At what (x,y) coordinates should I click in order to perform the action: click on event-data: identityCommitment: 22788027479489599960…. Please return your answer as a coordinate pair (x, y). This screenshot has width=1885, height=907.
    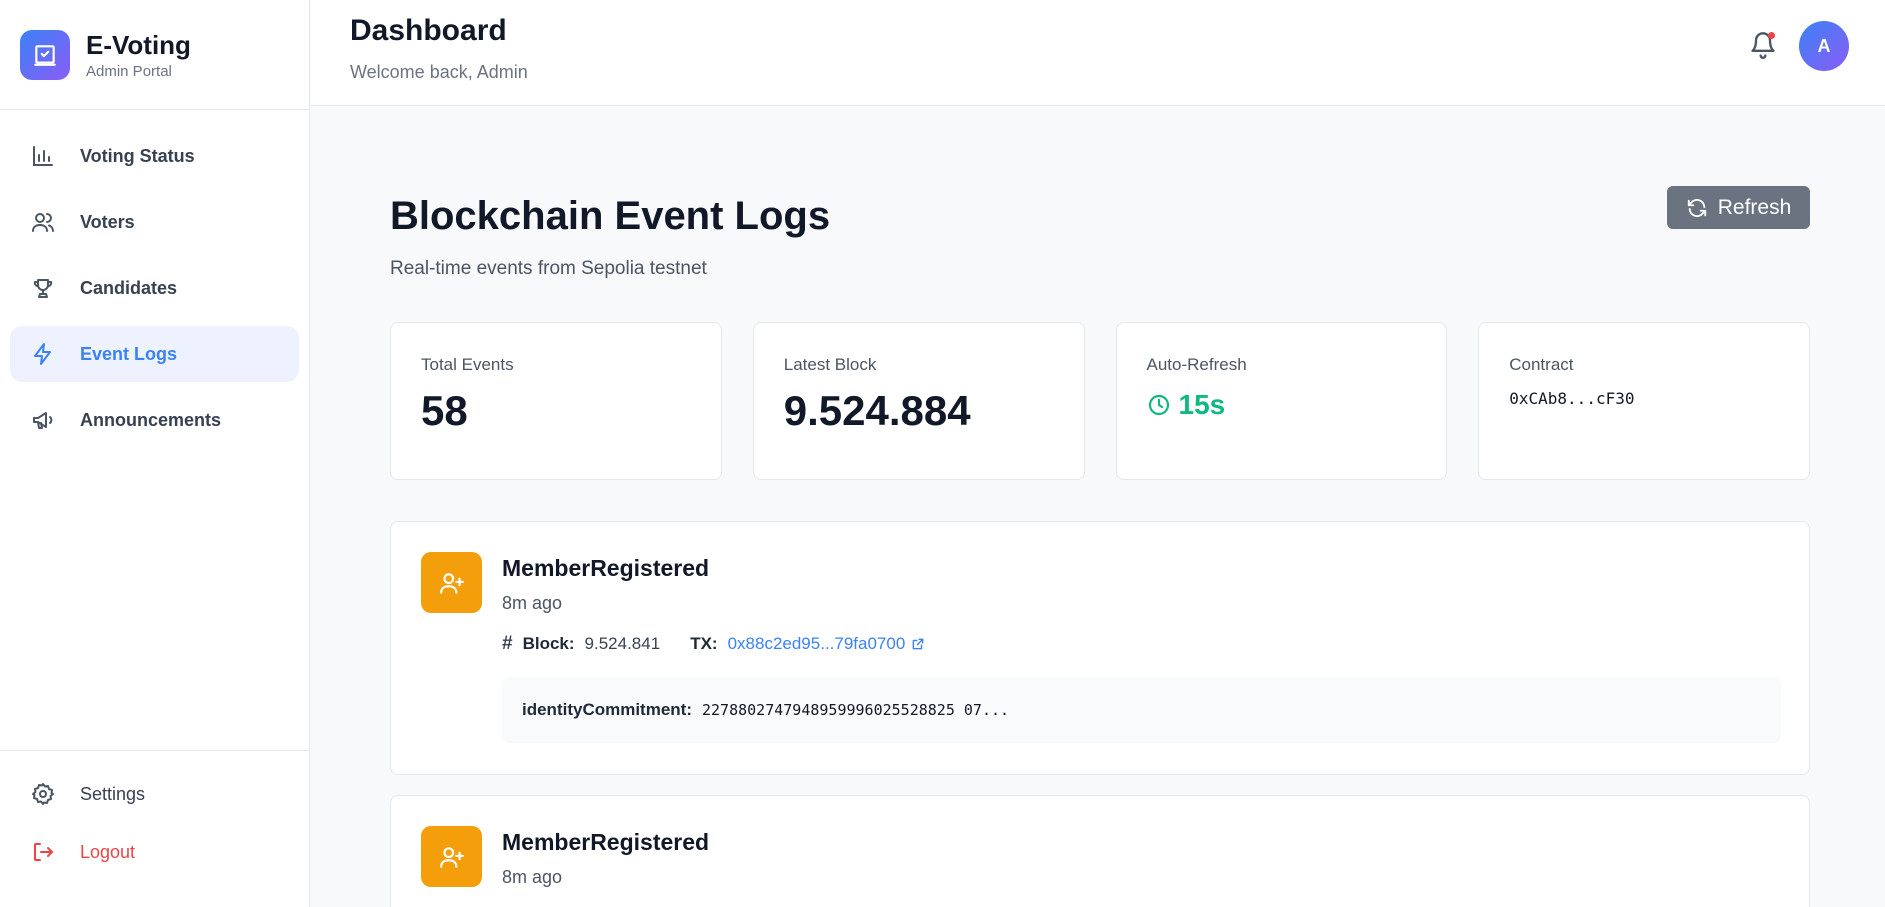
    Looking at the image, I should click on (1141, 710).